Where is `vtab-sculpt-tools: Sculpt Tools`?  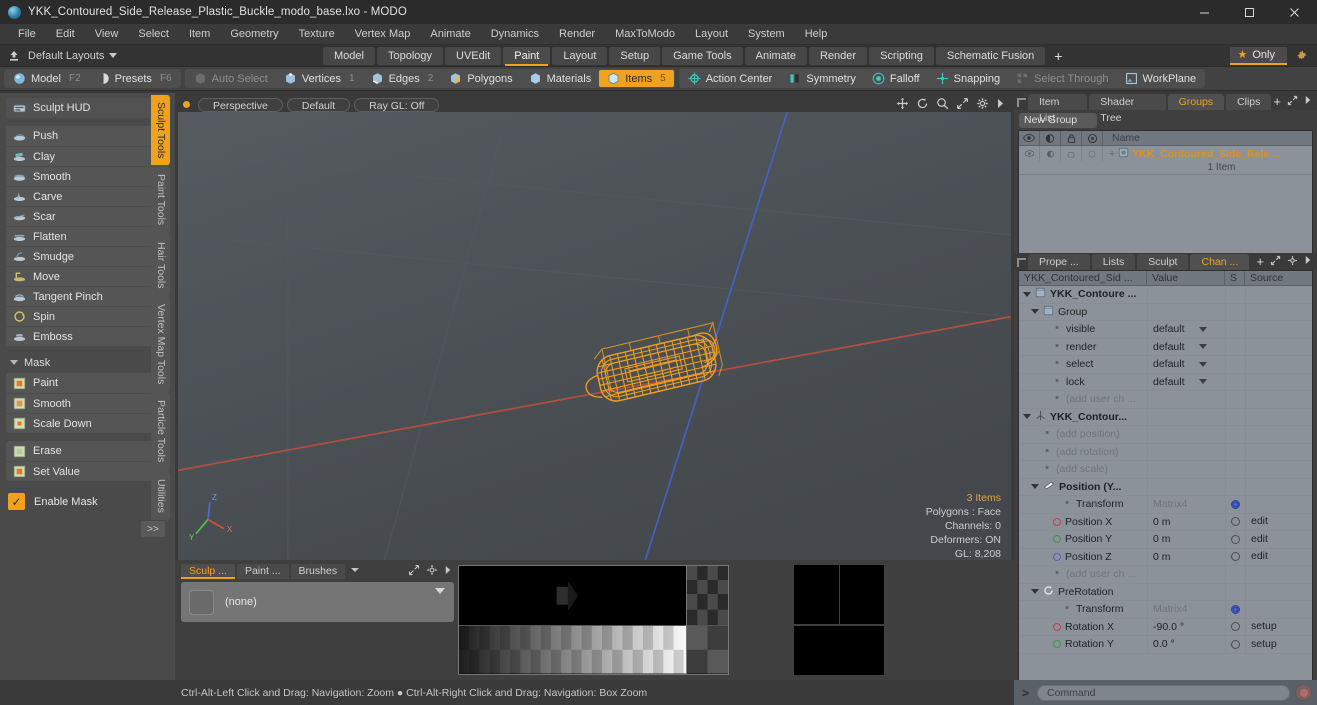
vtab-sculpt-tools: Sculpt Tools is located at coordinates (160, 130).